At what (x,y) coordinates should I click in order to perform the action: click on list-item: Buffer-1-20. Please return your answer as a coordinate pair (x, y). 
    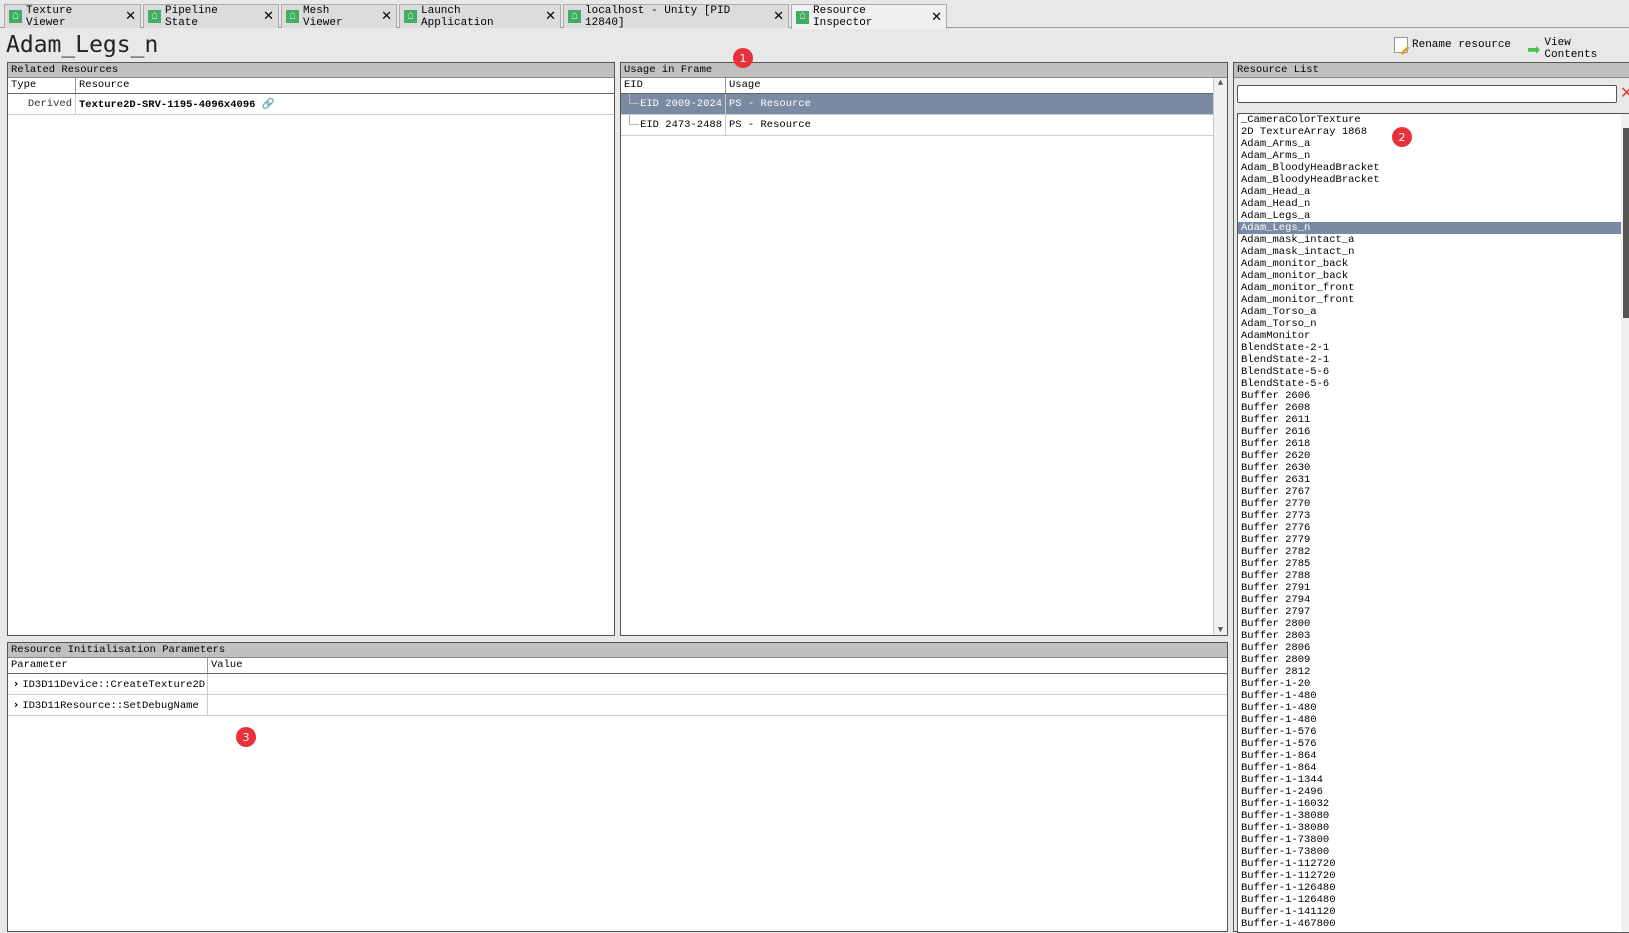
    Looking at the image, I should click on (1429, 684).